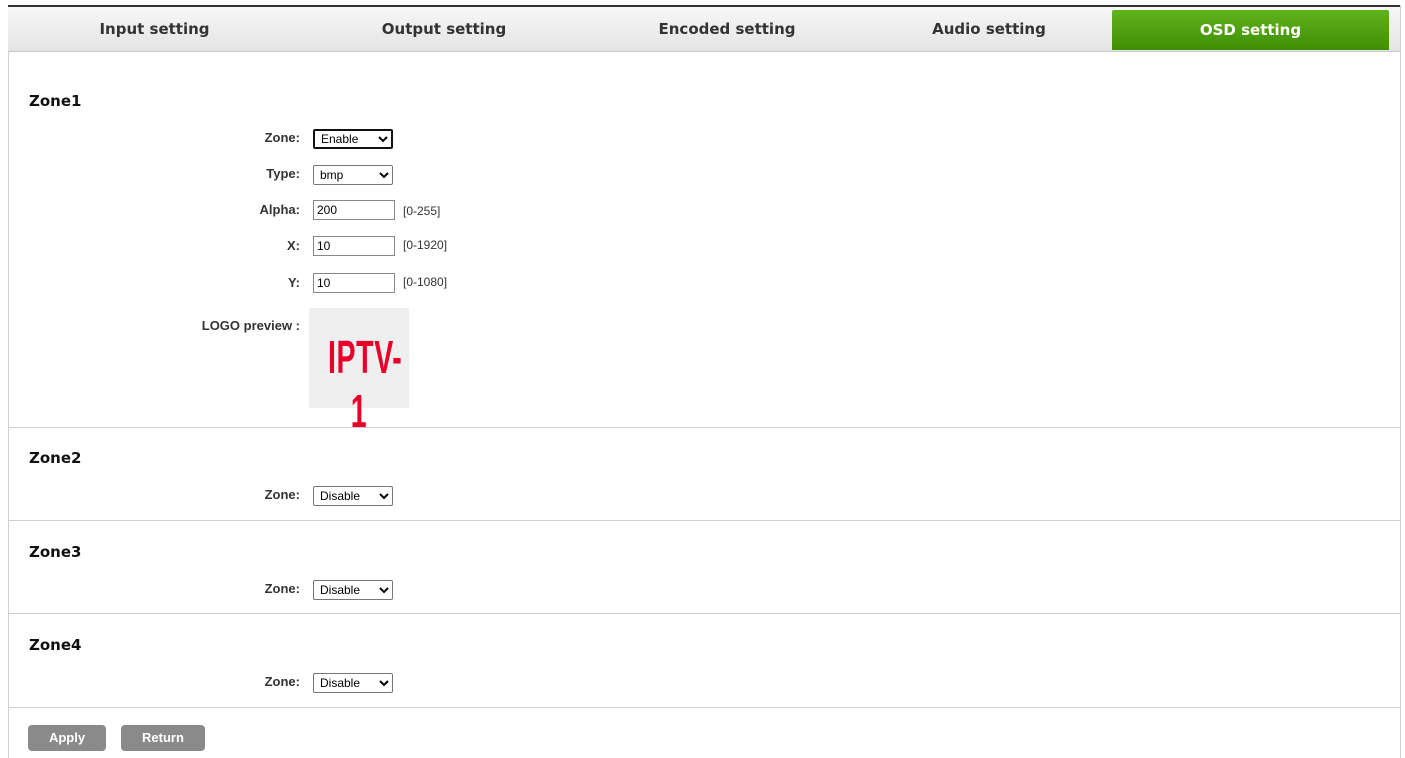 This screenshot has height=758, width=1405. Describe the element at coordinates (1250, 30) in the screenshot. I see `tab-osd-setting: OSD setting` at that location.